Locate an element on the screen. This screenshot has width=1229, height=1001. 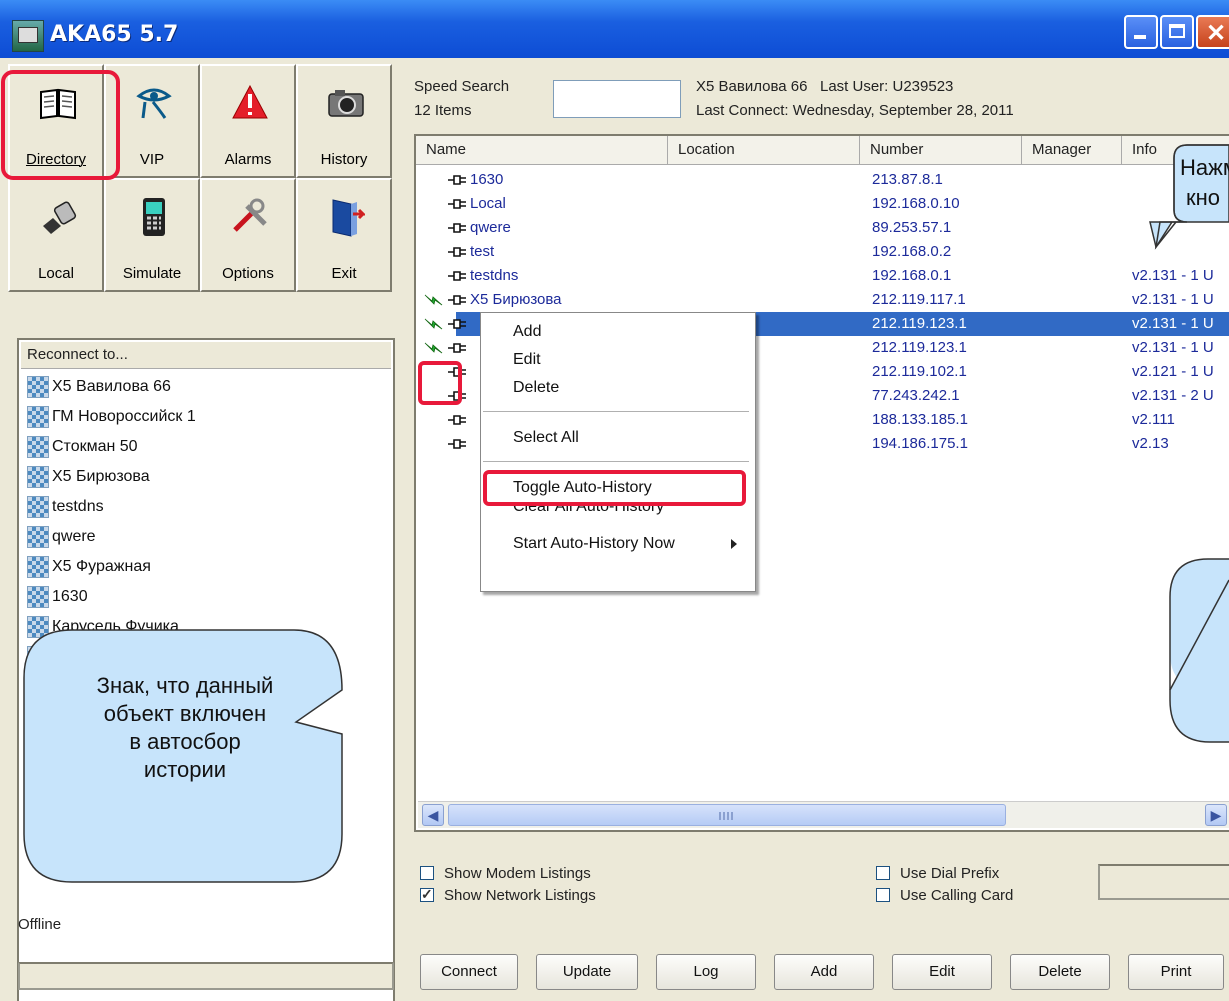
history-button: History is located at coordinates (344, 121).